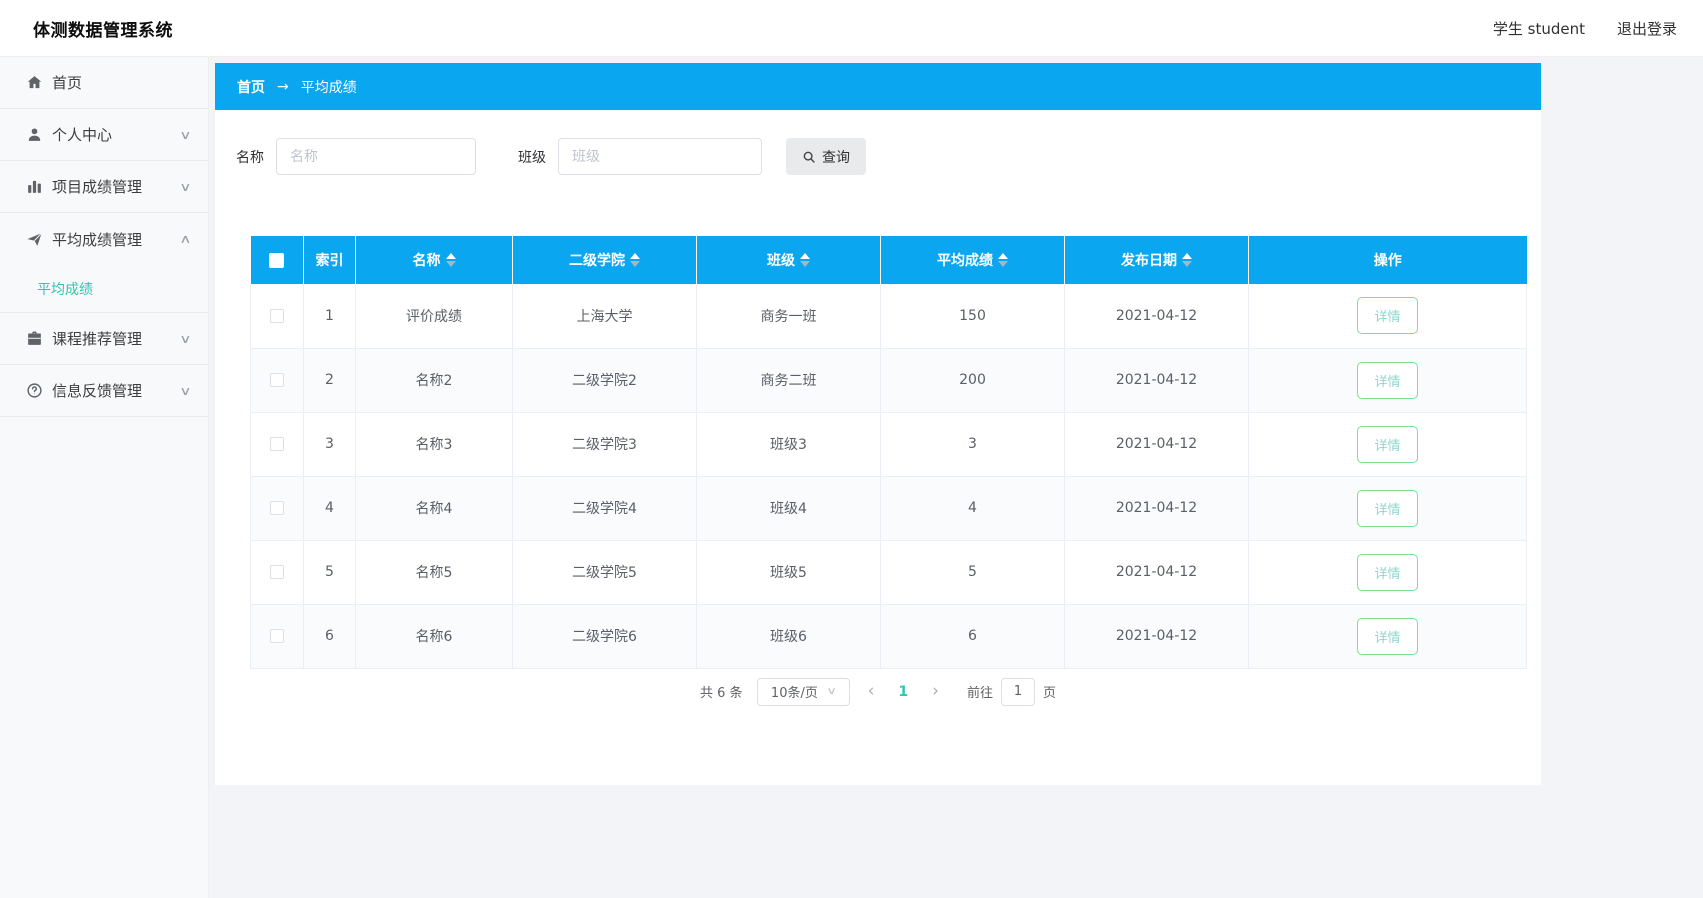  I want to click on table-row: 2 名称2 二级学院2 商务二班 200 2021-04-12 详情, so click(888, 380).